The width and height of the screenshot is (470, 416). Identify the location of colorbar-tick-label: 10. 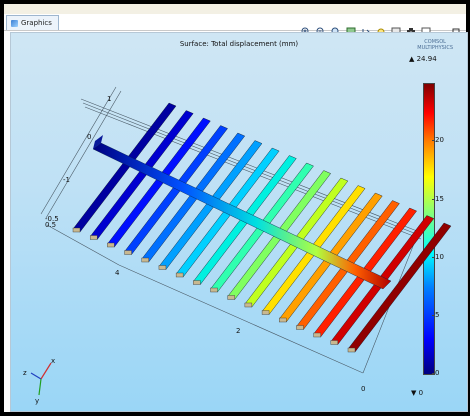
(439, 256).